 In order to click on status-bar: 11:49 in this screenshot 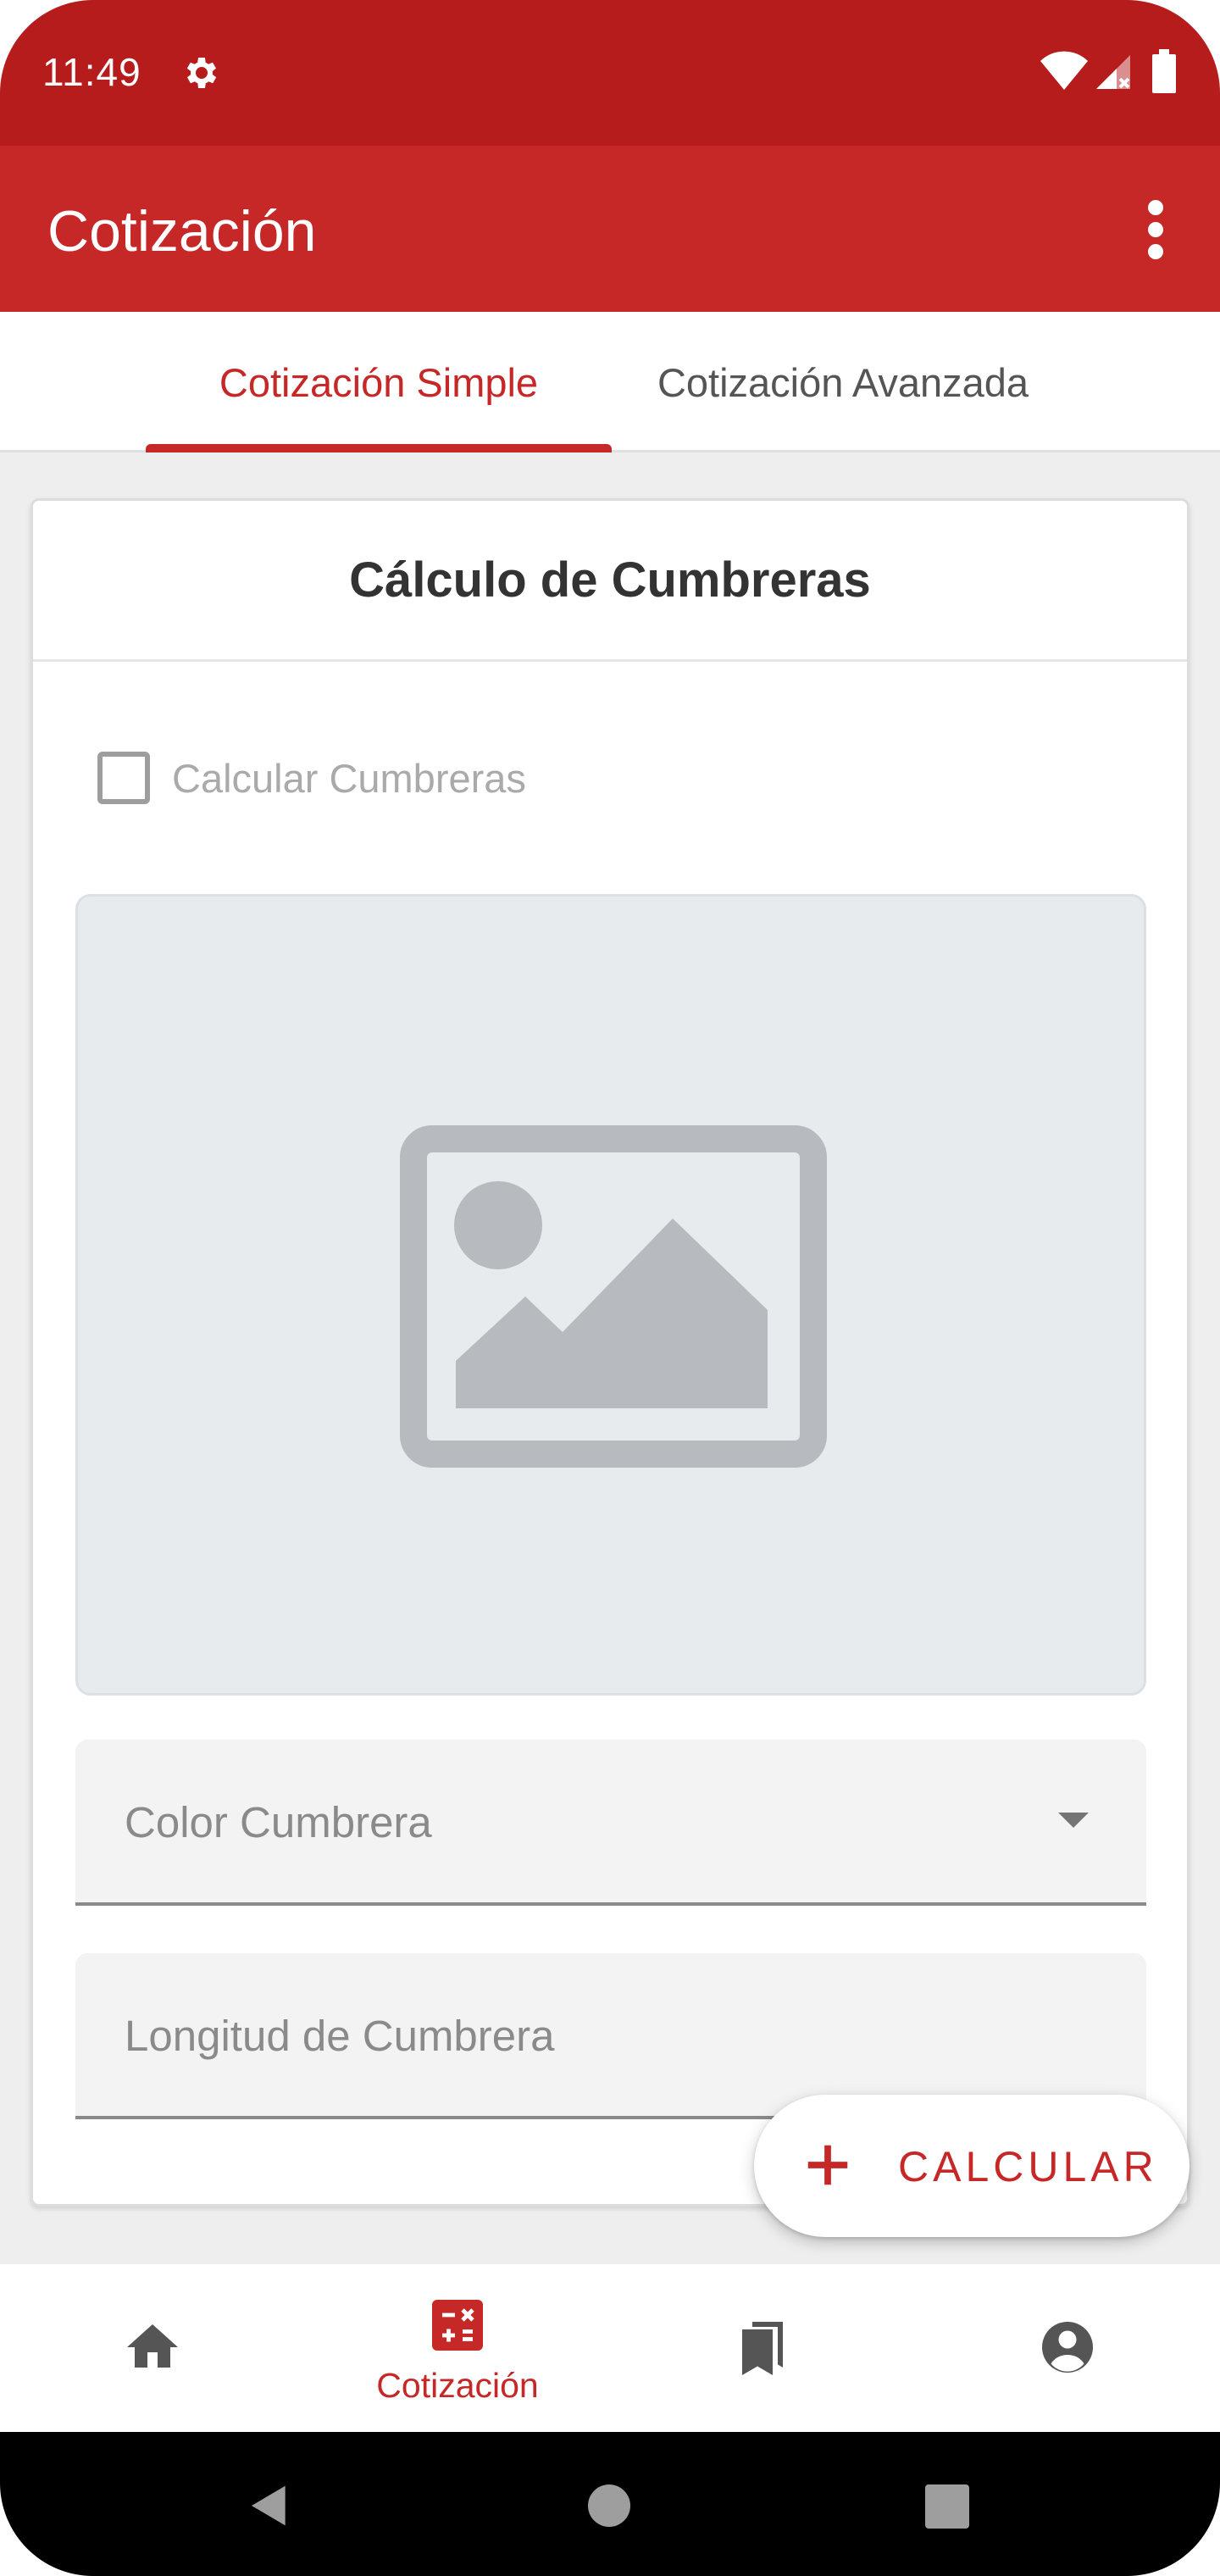, I will do `click(610, 73)`.